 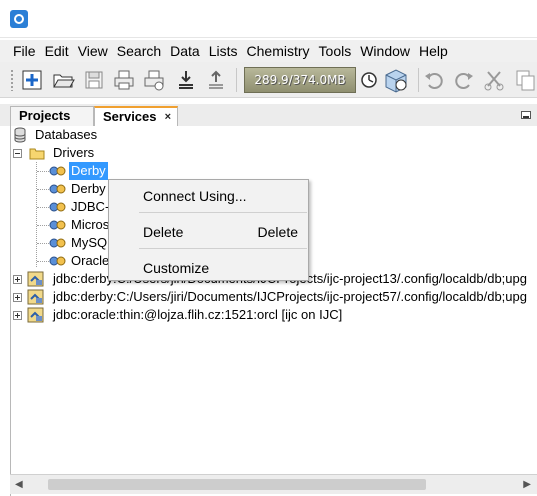 I want to click on menu-edit: Edit, so click(x=57, y=51).